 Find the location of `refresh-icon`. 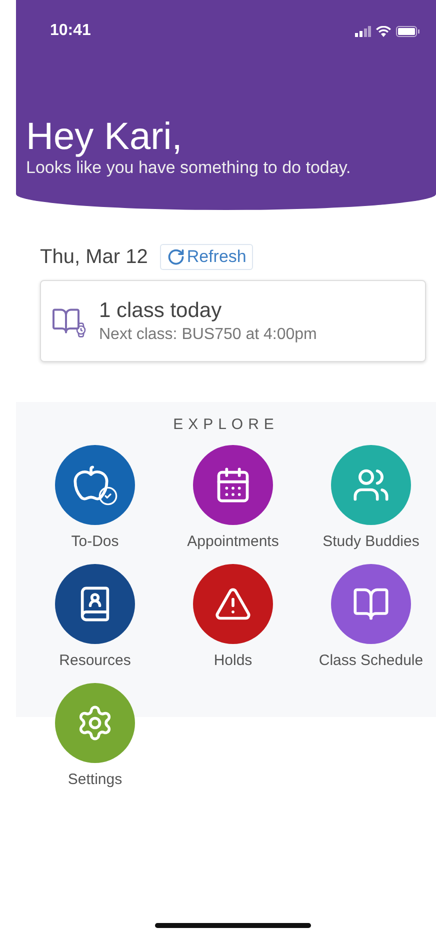

refresh-icon is located at coordinates (175, 257).